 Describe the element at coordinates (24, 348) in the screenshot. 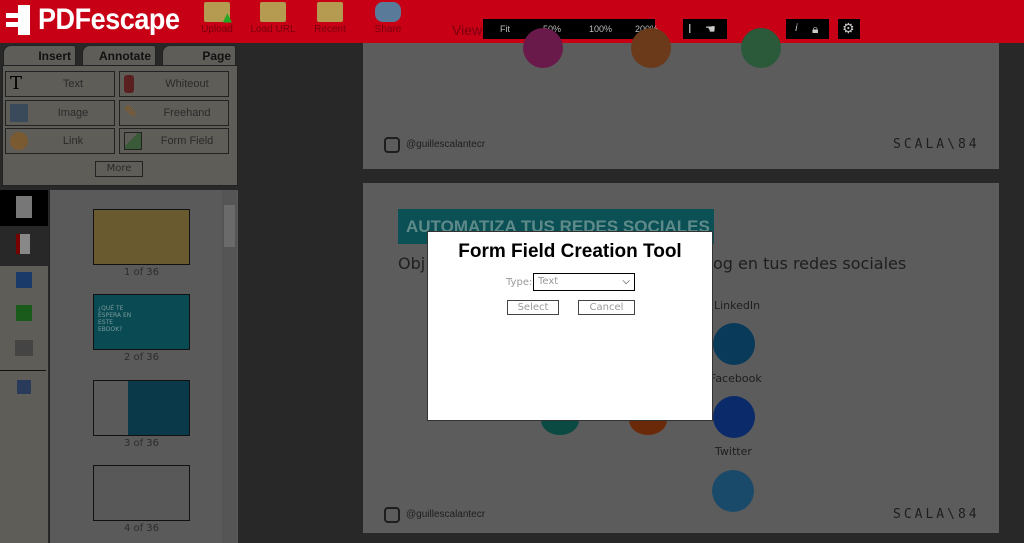

I see `print-icon` at that location.